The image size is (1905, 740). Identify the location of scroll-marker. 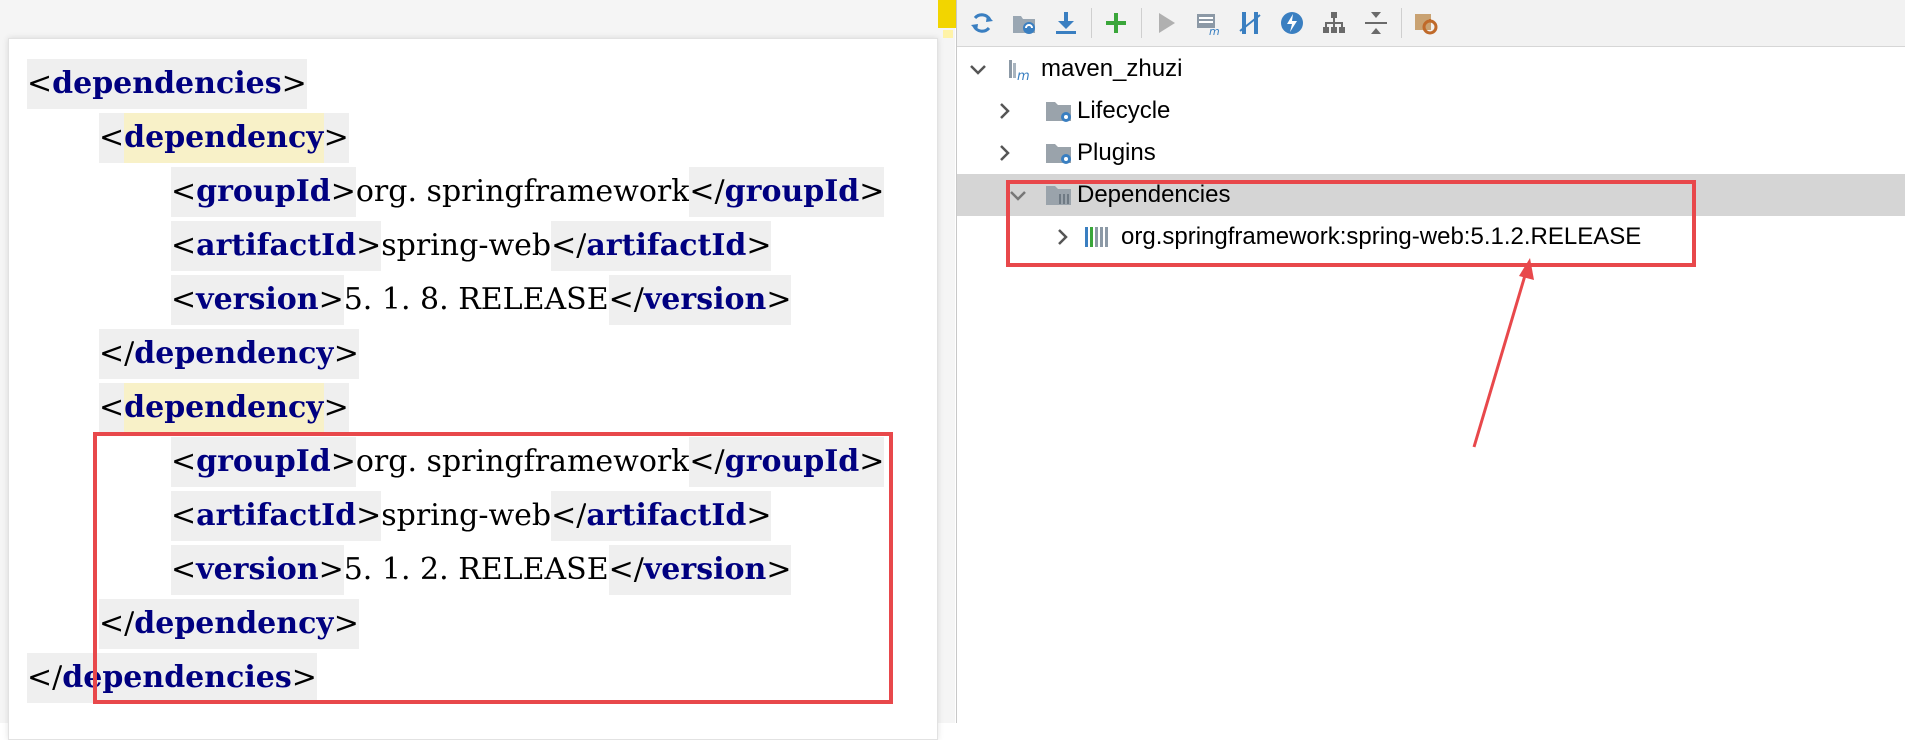
(947, 14).